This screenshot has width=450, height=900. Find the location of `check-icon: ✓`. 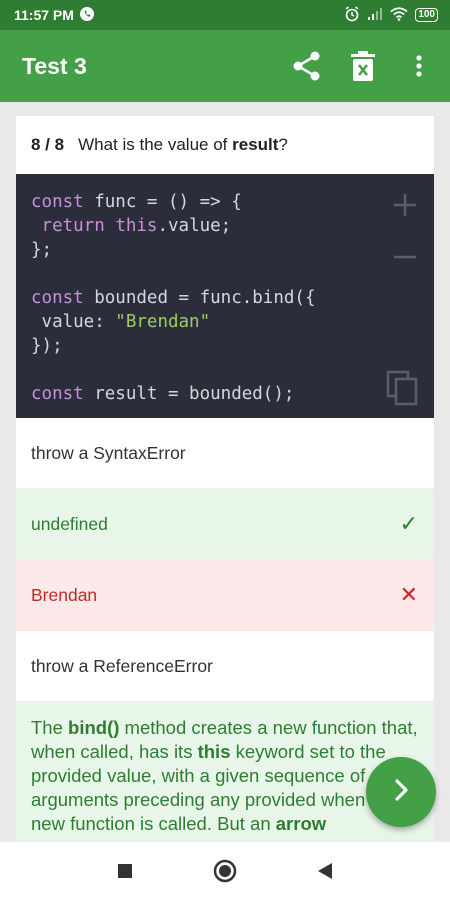

check-icon: ✓ is located at coordinates (408, 523).